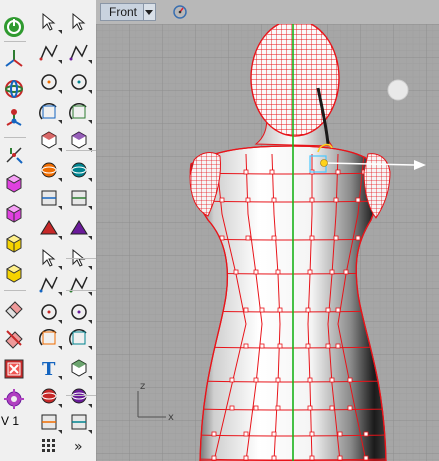  Describe the element at coordinates (14, 273) in the screenshot. I see `yellow-box-2-icon` at that location.